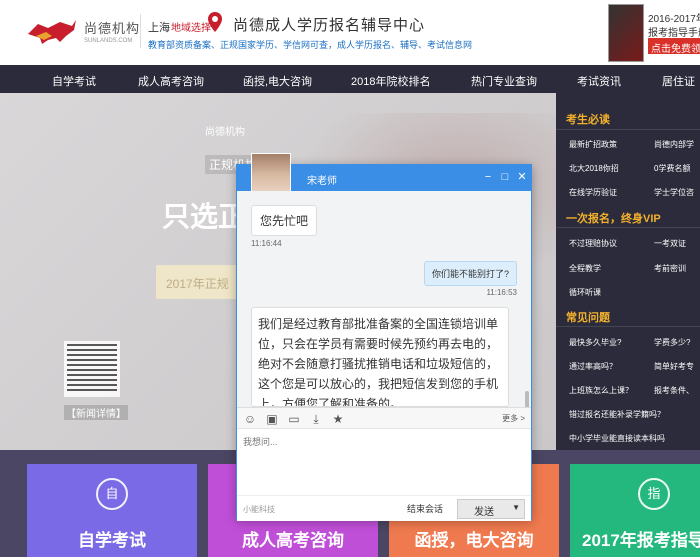  Describe the element at coordinates (670, 243) in the screenshot. I see `sidebar-link: 一考双证` at that location.